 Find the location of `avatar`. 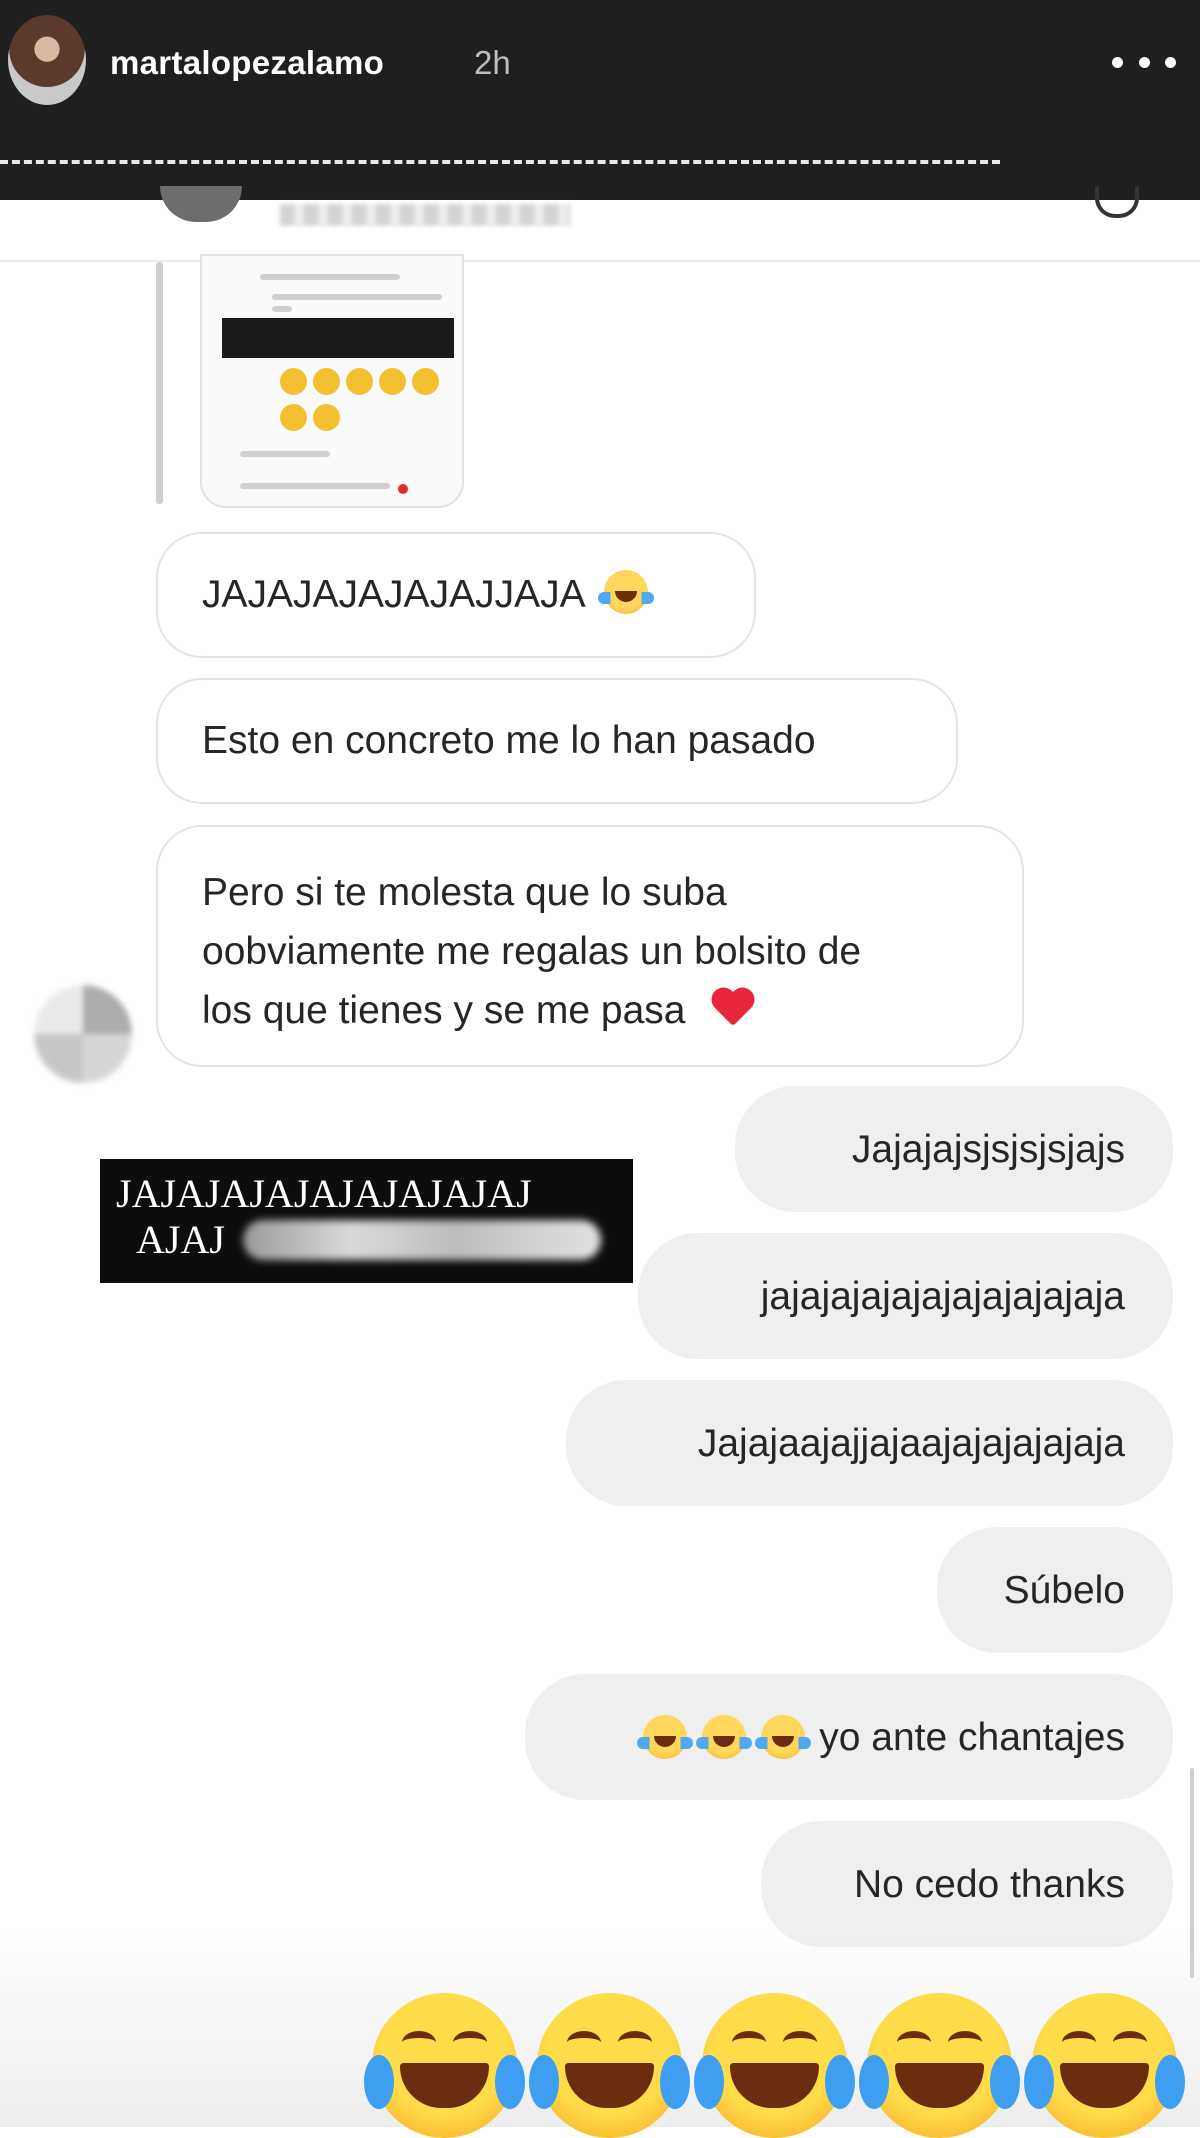

avatar is located at coordinates (47, 60).